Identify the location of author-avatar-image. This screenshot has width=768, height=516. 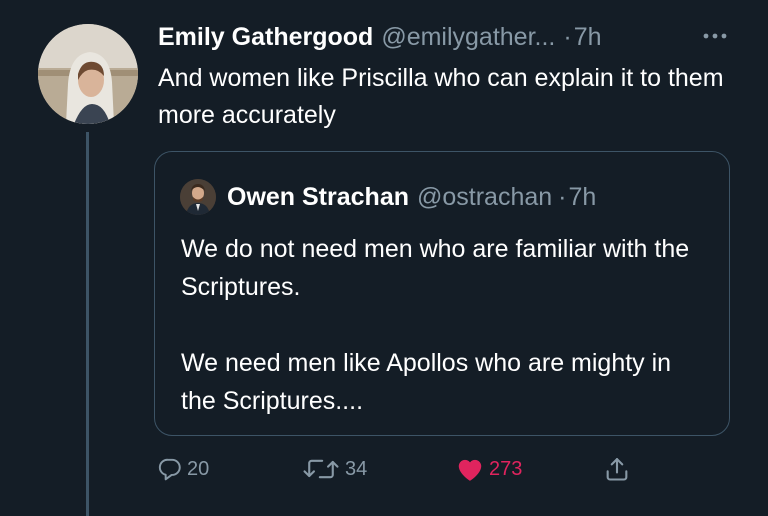
(88, 74).